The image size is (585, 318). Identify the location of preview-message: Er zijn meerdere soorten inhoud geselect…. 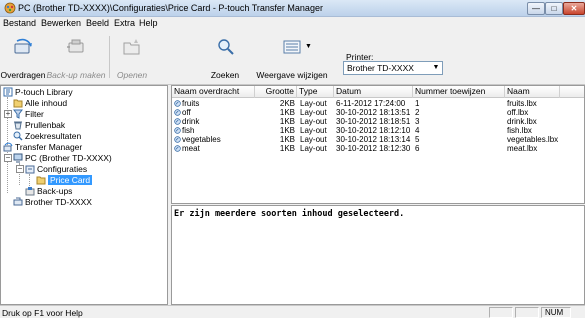
(289, 214).